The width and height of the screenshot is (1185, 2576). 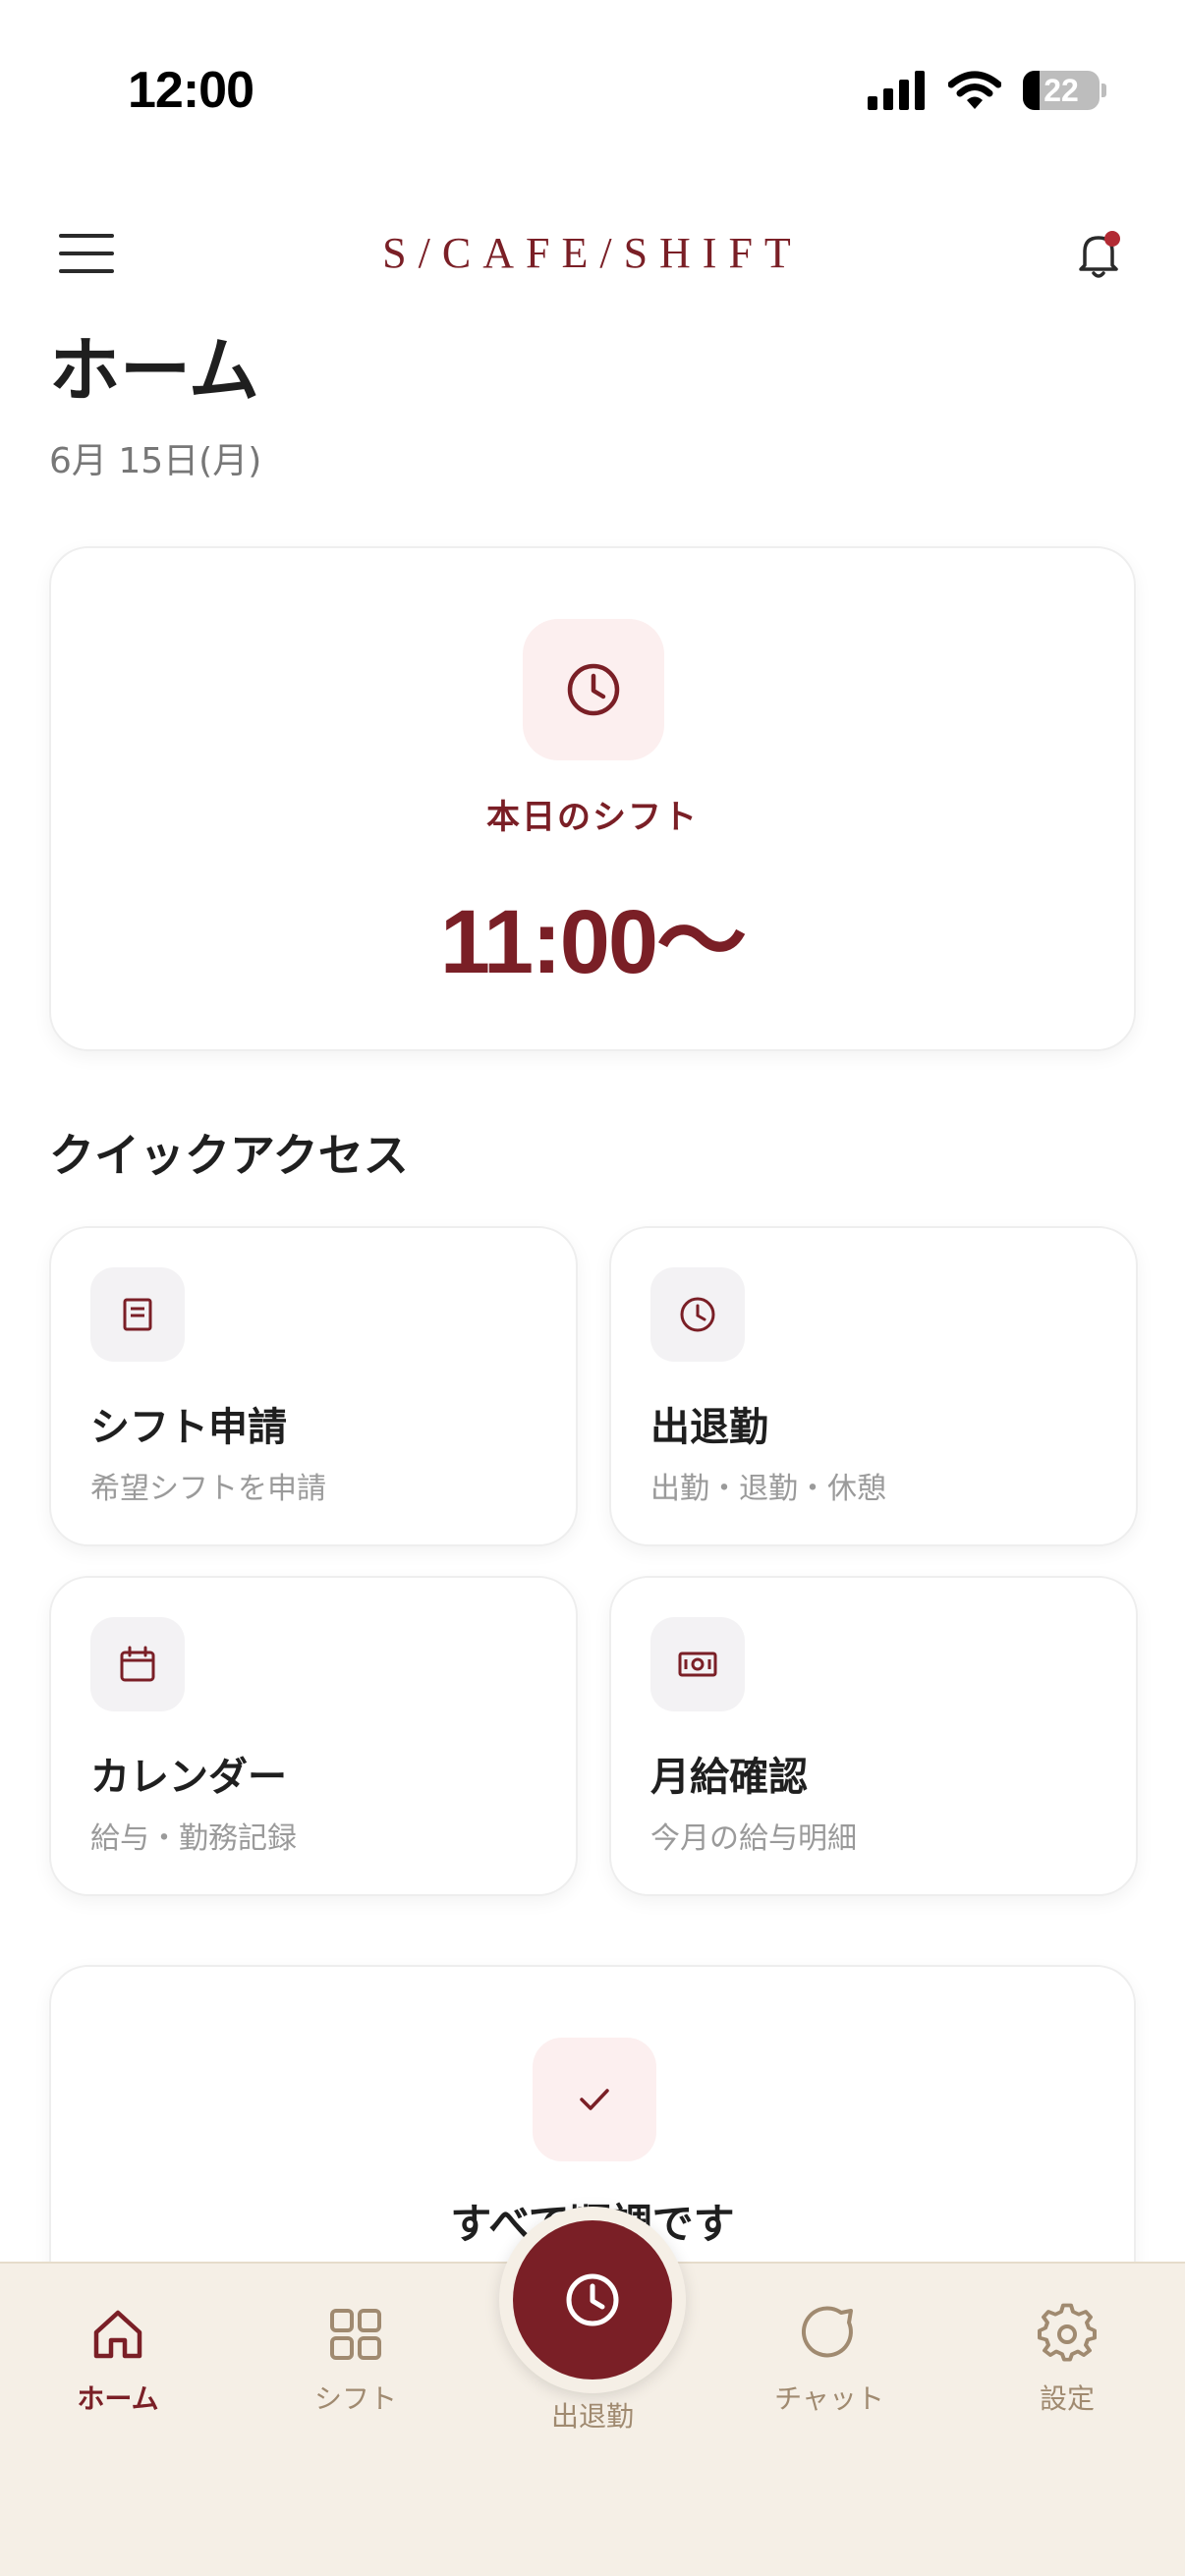 I want to click on quick-access-title: クイックアクセス, so click(x=229, y=1155).